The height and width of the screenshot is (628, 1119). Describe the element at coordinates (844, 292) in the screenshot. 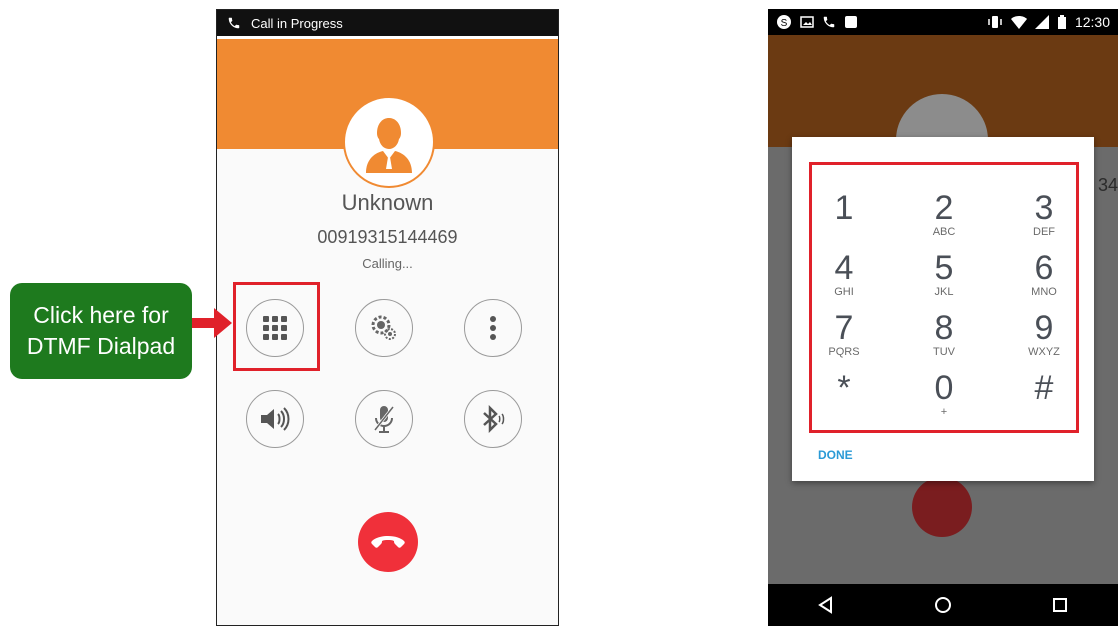

I see `key-letters: GHI` at that location.